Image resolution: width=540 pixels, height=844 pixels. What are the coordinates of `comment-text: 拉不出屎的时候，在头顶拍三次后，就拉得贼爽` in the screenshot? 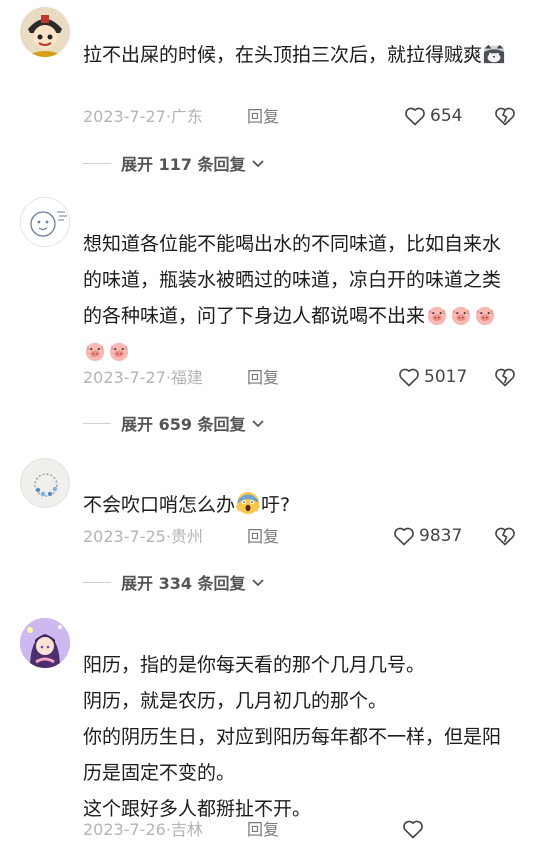 It's located at (298, 55).